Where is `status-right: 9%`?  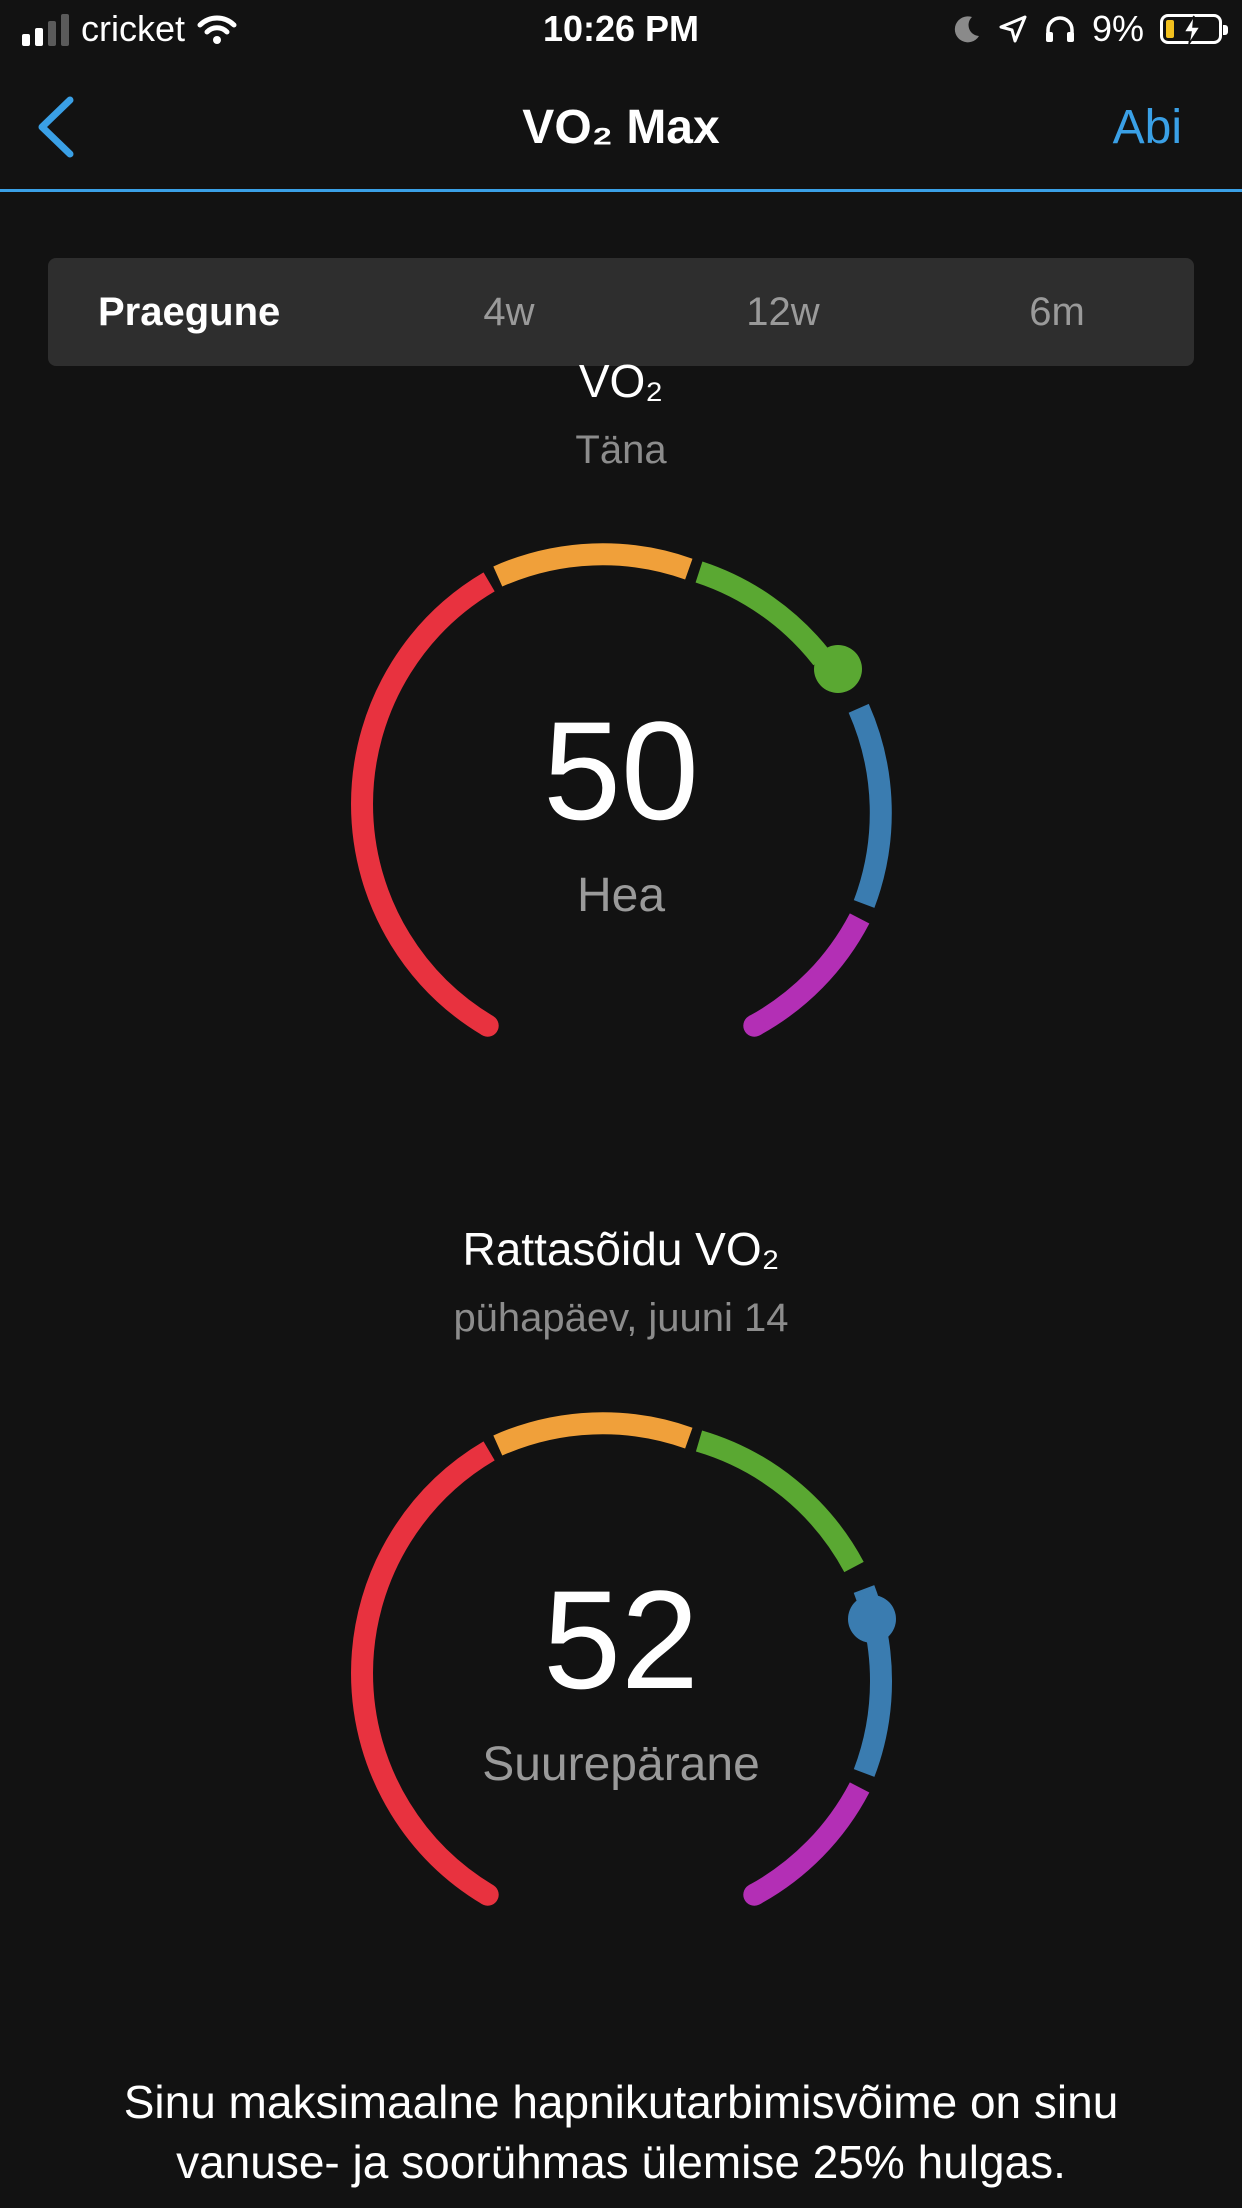
status-right: 9% is located at coordinates (1090, 29).